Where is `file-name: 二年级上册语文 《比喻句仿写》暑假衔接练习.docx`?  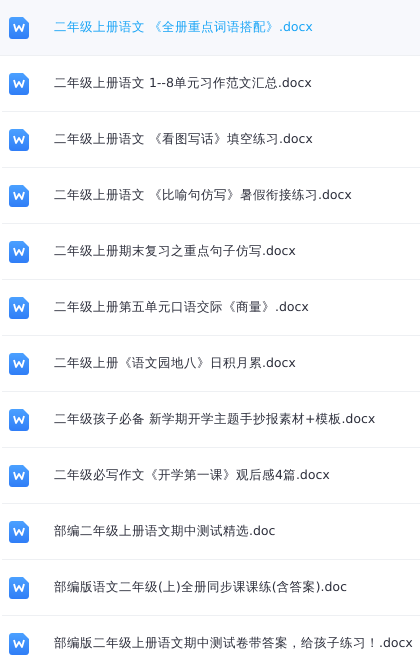 file-name: 二年级上册语文 《比喻句仿写》暑假衔接练习.docx is located at coordinates (203, 195).